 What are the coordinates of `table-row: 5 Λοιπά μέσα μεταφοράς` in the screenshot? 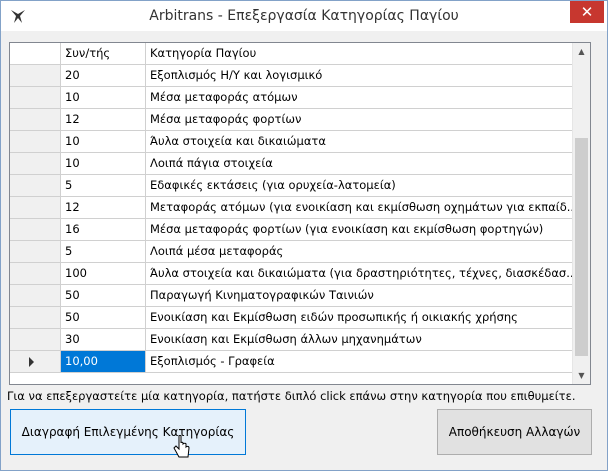 It's located at (292, 252).